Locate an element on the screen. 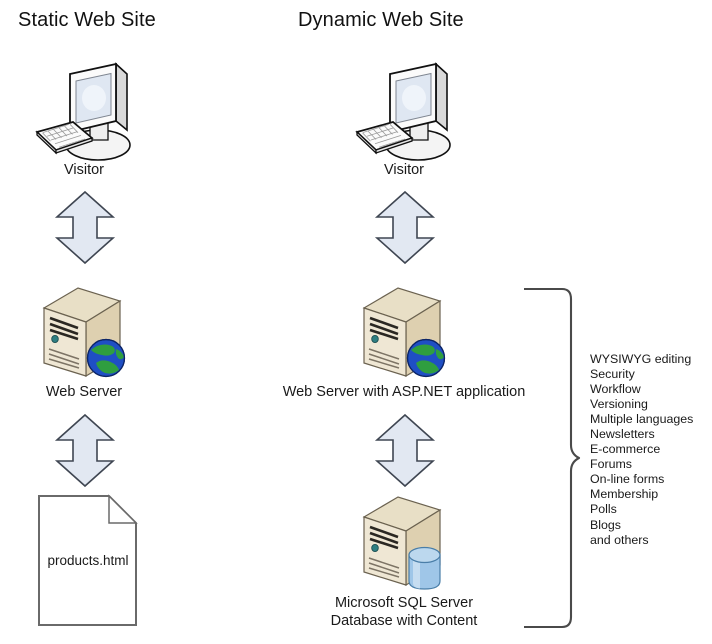 The image size is (712, 644). feature-item-1: Security is located at coordinates (612, 374).